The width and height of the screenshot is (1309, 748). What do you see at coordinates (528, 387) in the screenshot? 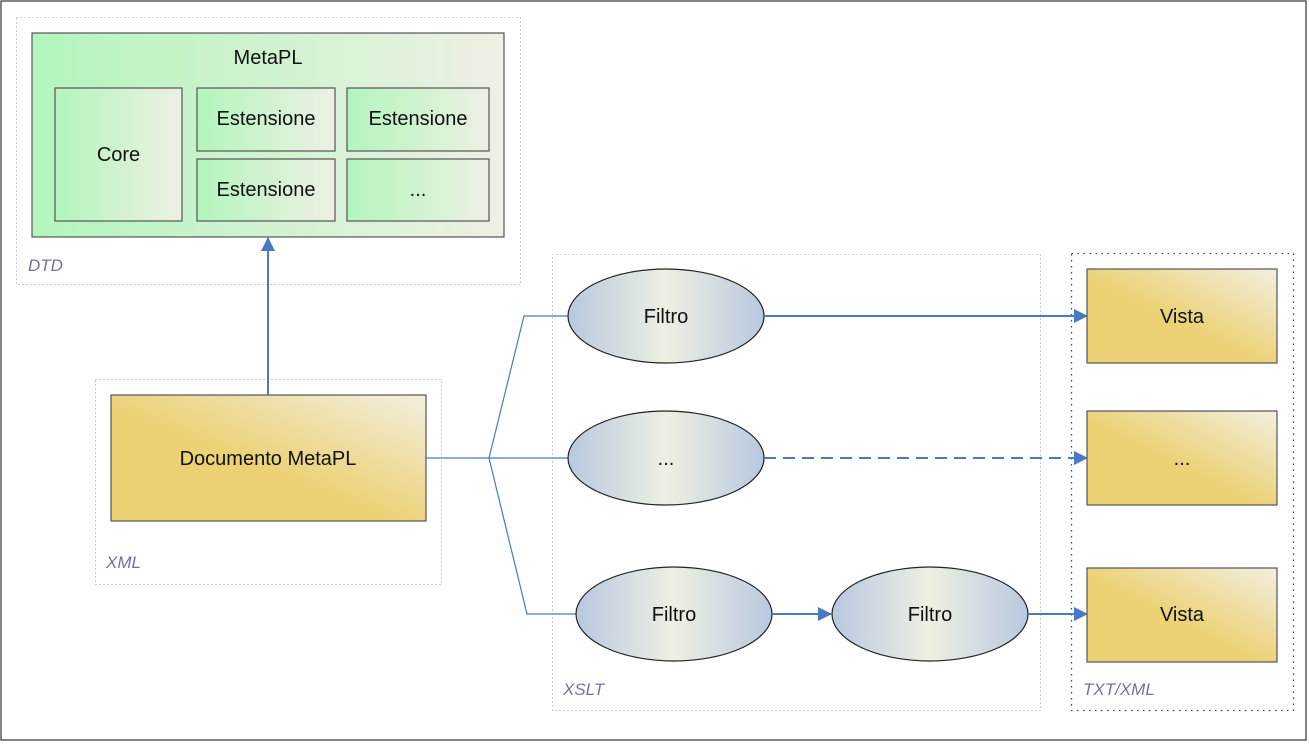
I see `connector-to-top-filter` at bounding box center [528, 387].